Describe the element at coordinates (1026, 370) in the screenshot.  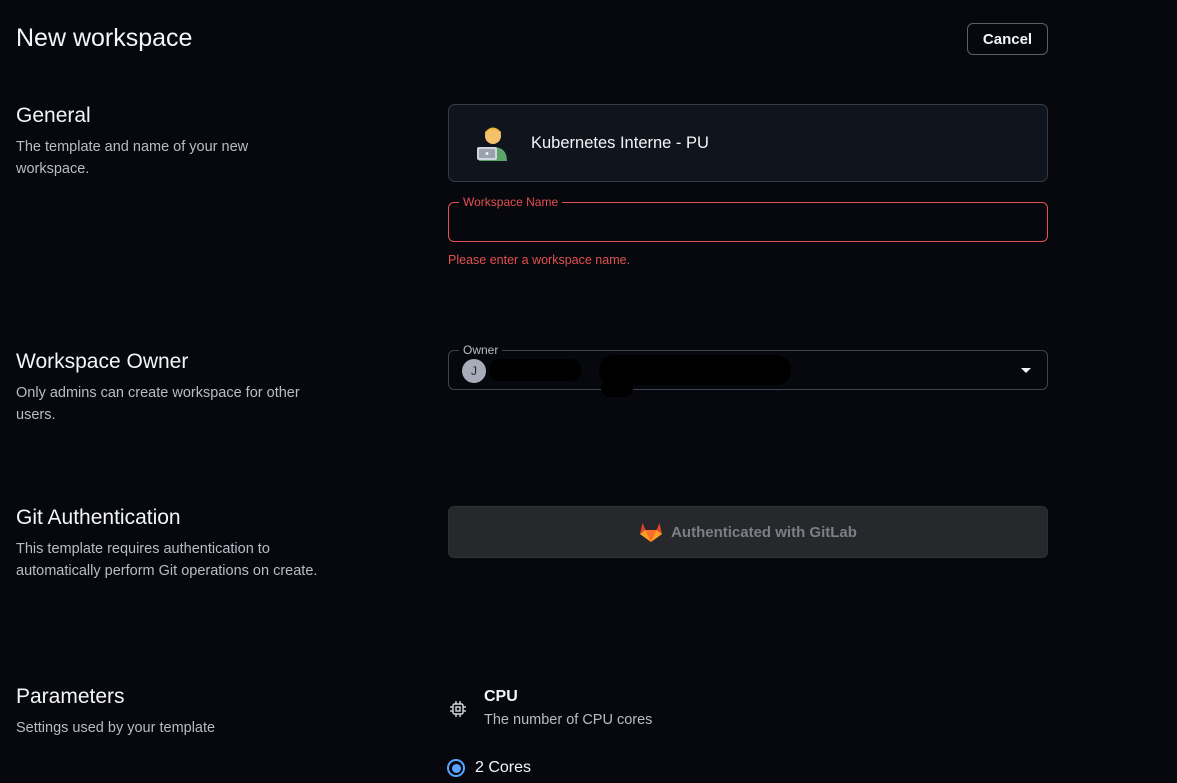
I see `chevron-down-icon` at that location.